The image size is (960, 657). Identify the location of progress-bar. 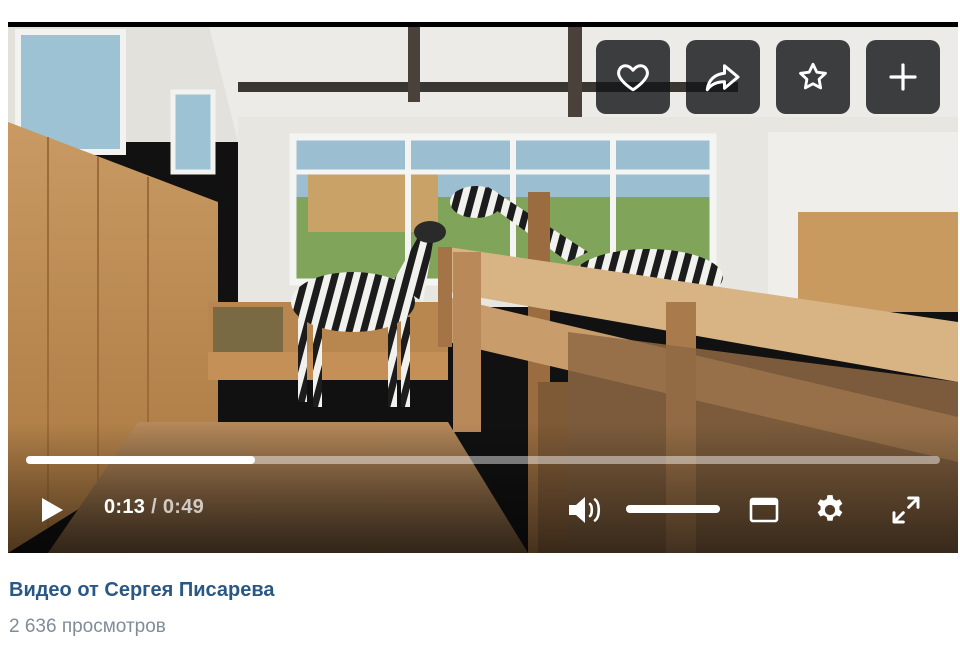
(483, 460).